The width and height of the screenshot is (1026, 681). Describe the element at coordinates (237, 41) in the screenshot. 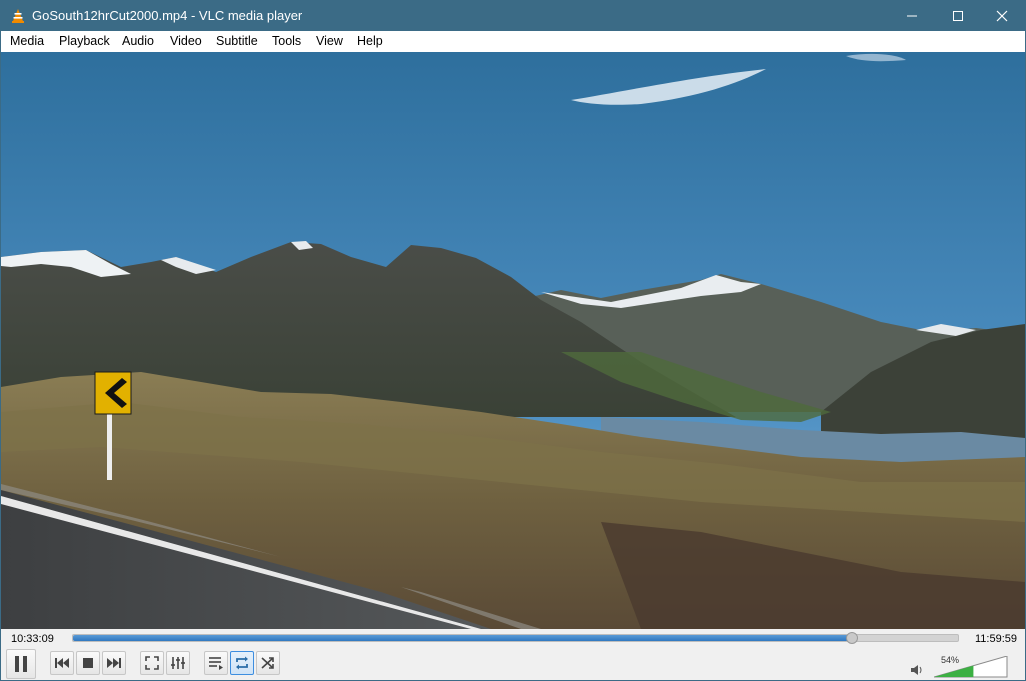

I see `menu-subtitle: Subtitle` at that location.